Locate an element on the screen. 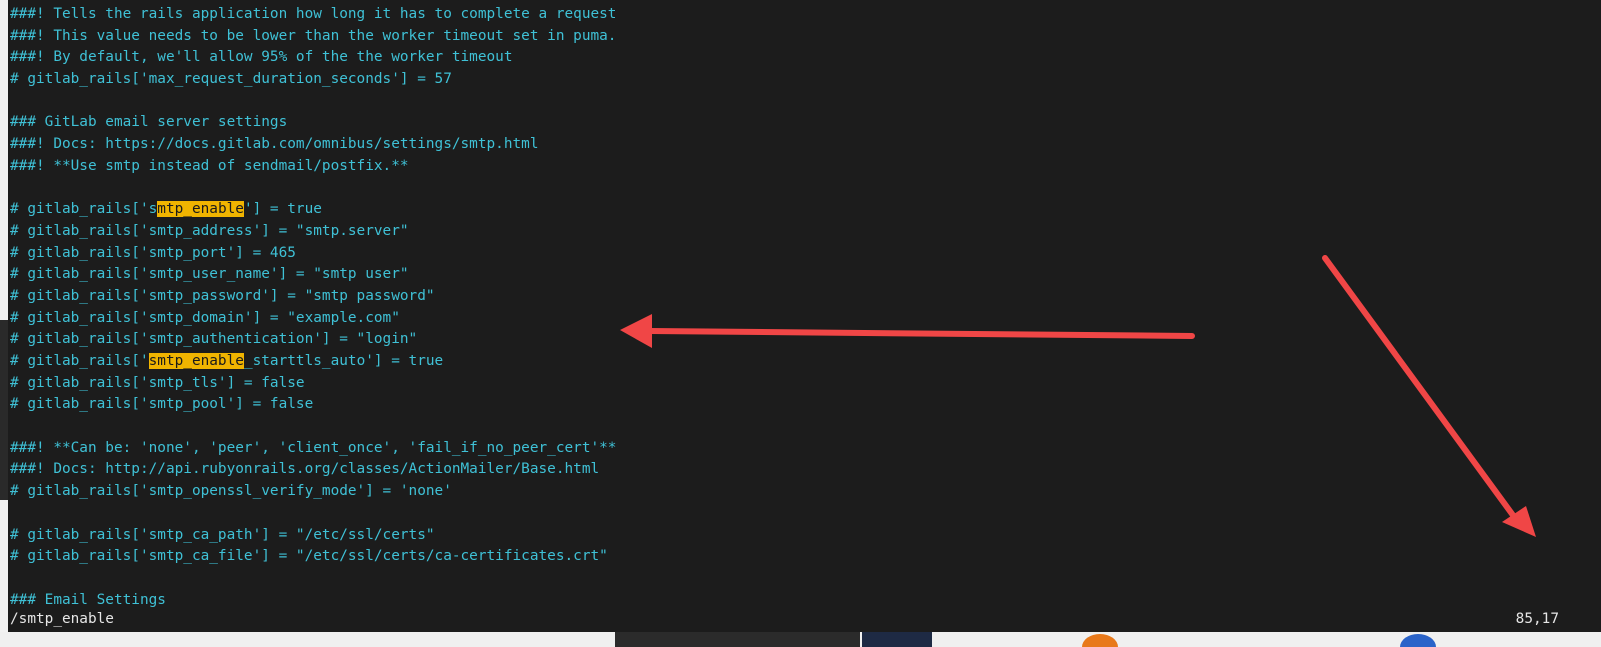 Image resolution: width=1601 pixels, height=647 pixels. editor-line: # gitlab_rails['smtp_port'] = 465 is located at coordinates (313, 254).